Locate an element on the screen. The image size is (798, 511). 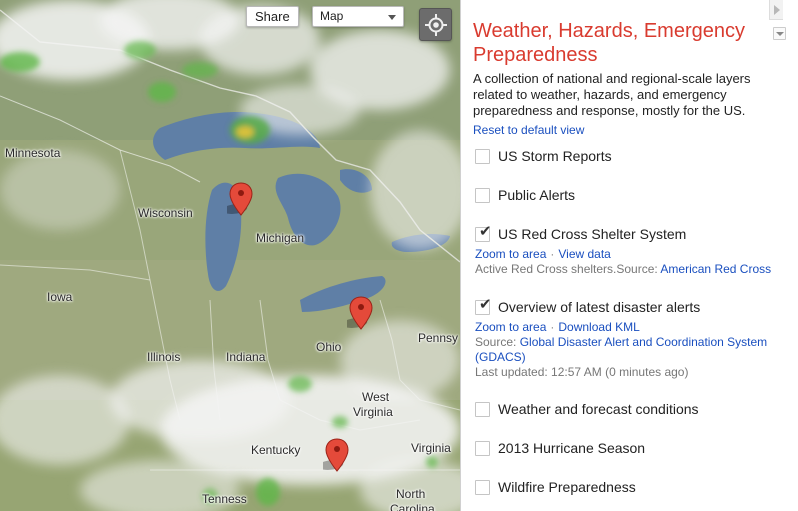
panel-title: Weather, Hazards, Emergency Preparedness is located at coordinates (609, 43).